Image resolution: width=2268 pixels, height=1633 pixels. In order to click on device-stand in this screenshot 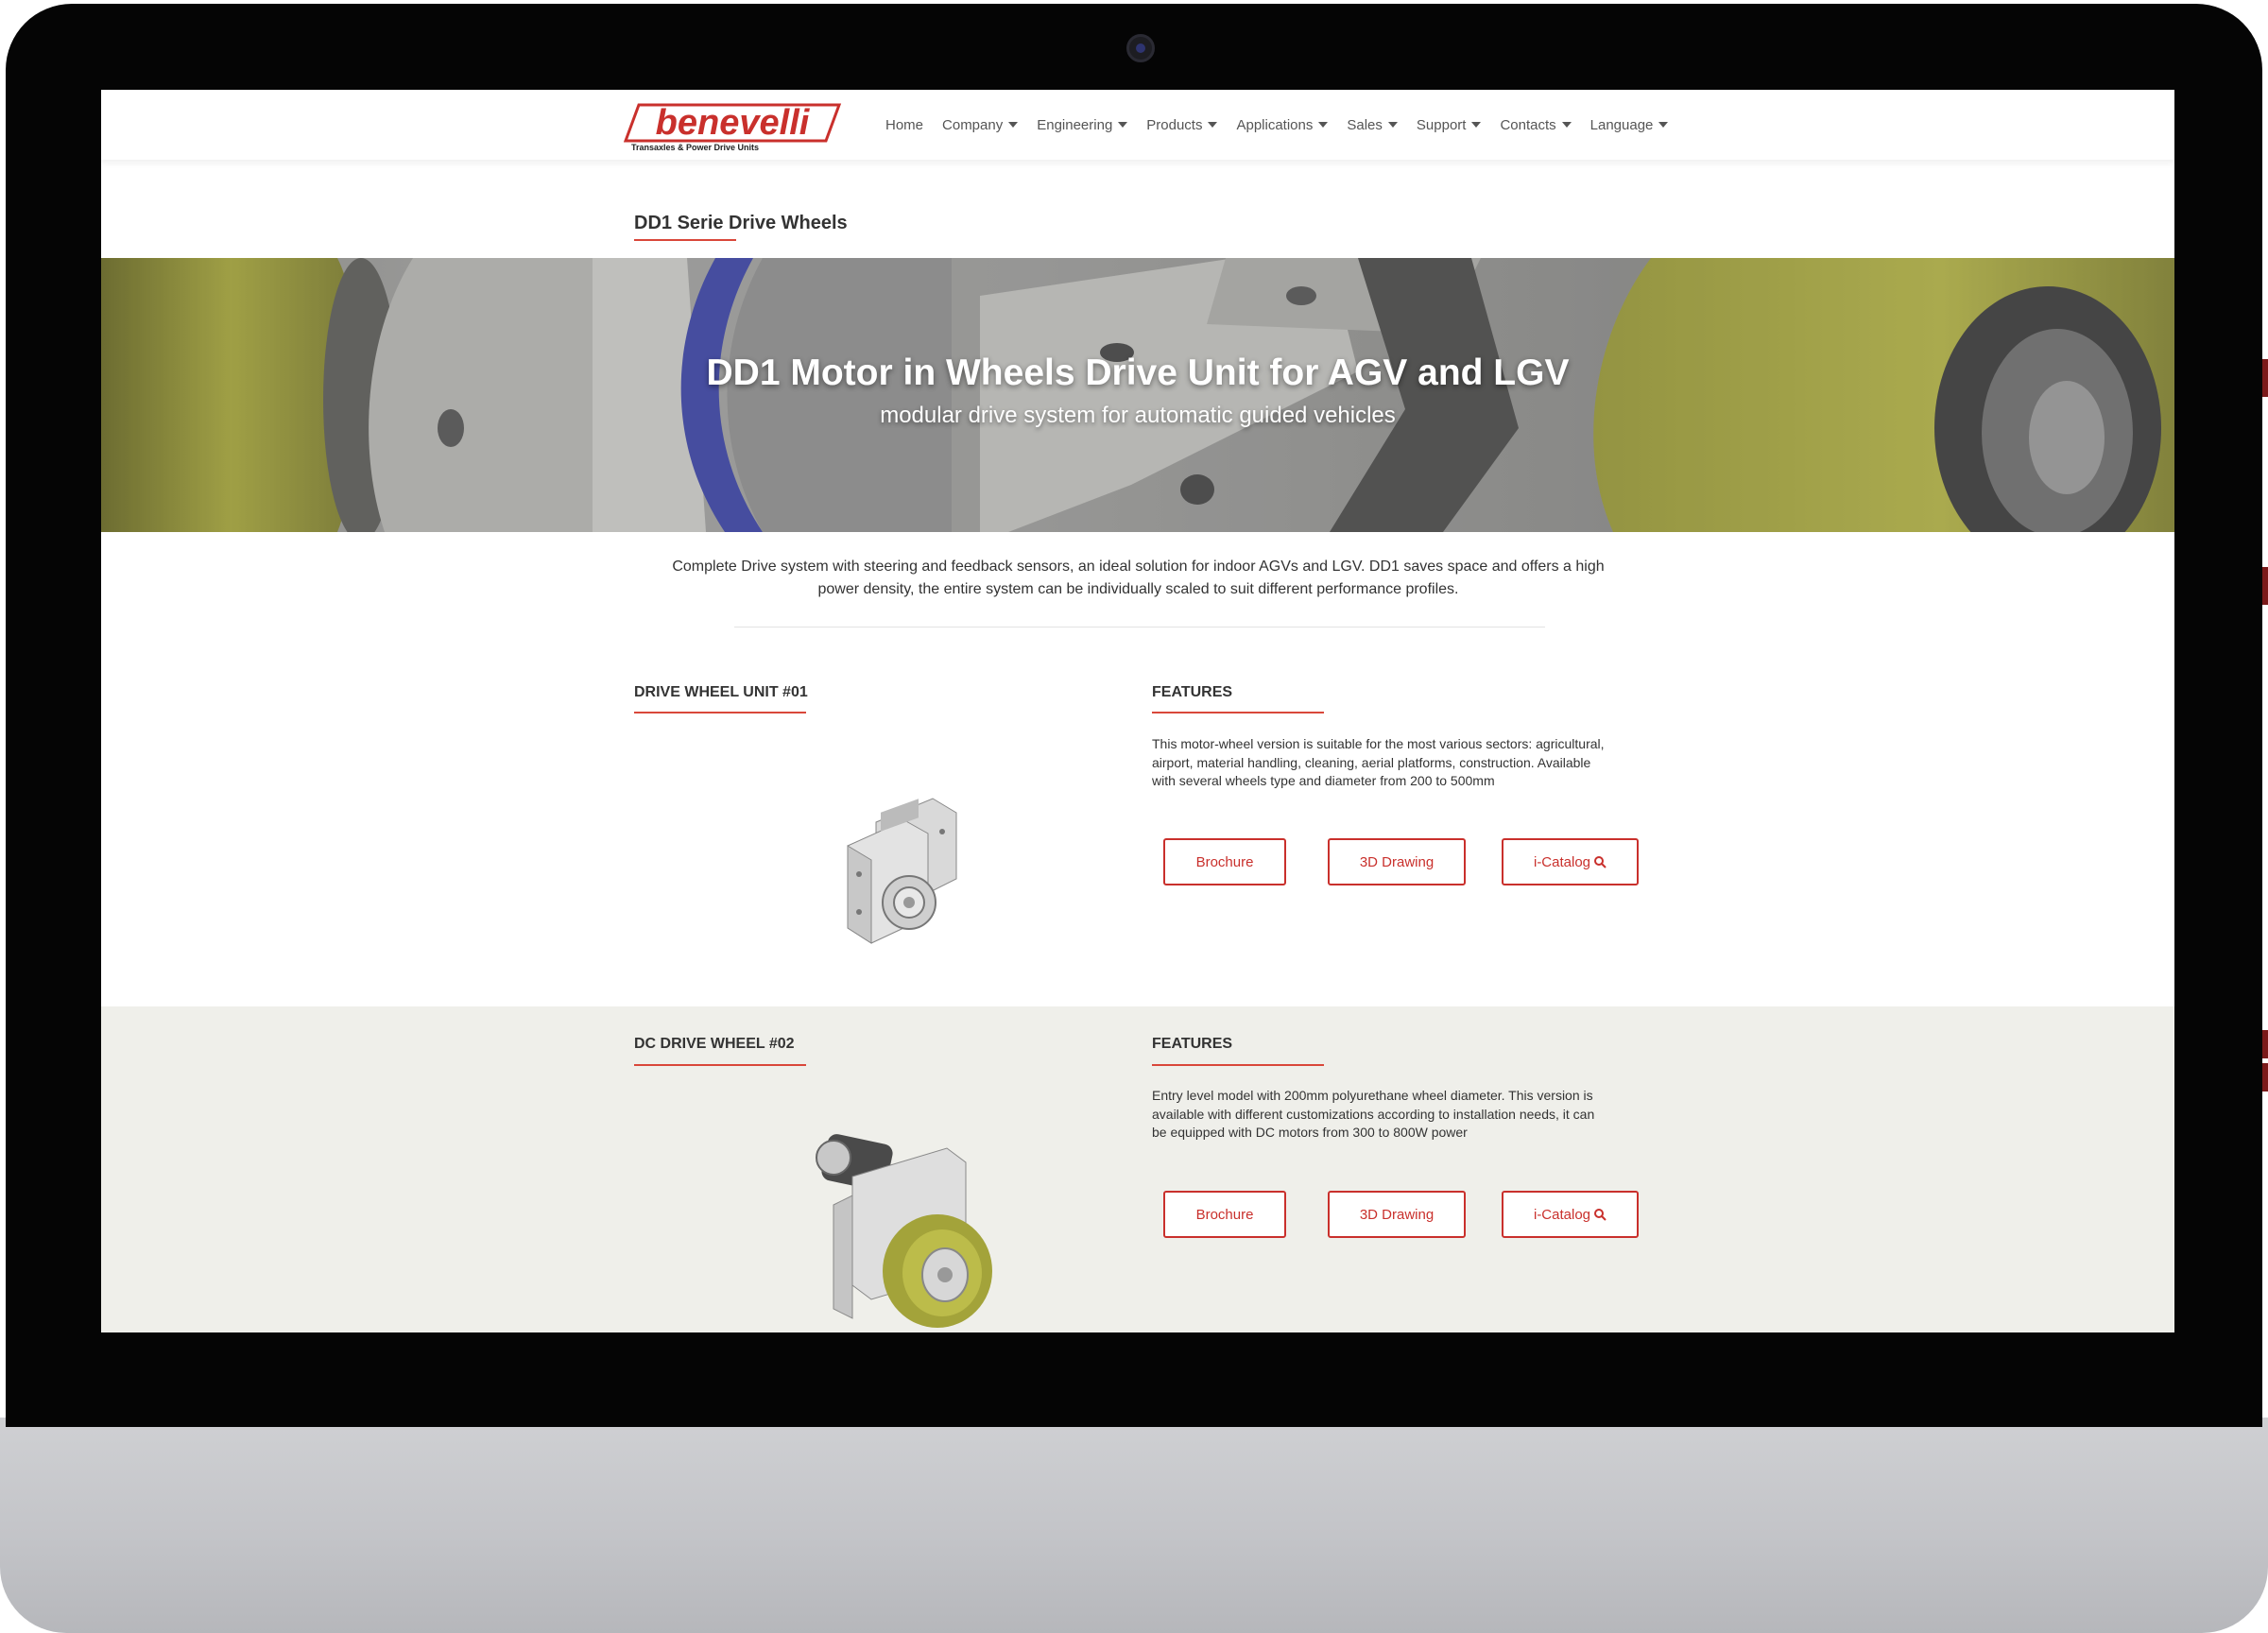, I will do `click(1134, 1526)`.